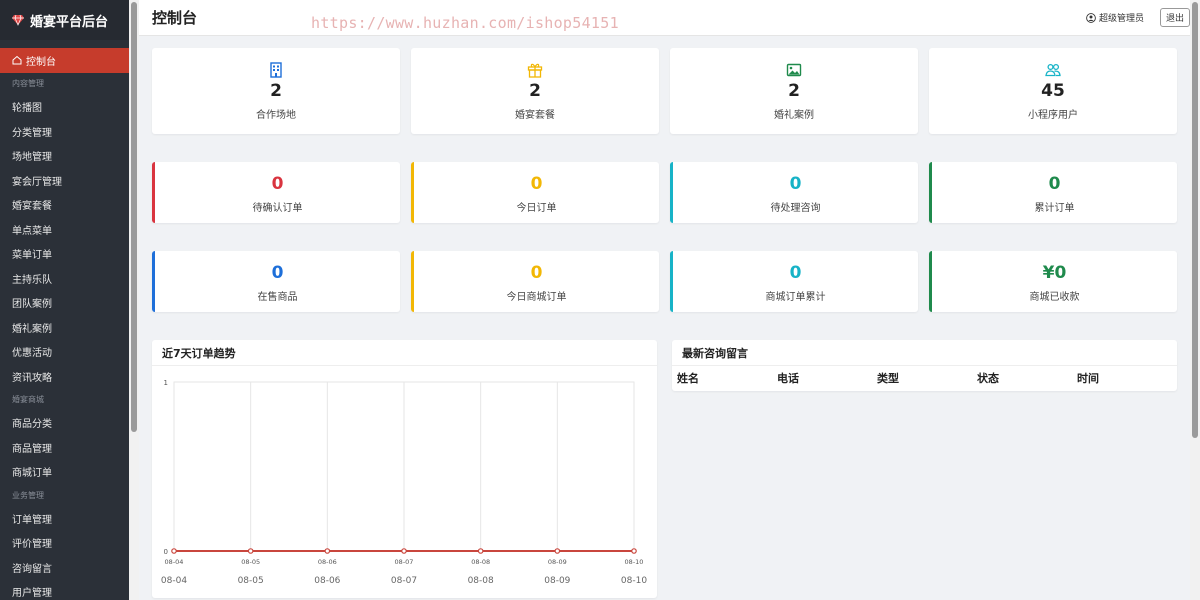 The image size is (1200, 600). What do you see at coordinates (276, 70) in the screenshot?
I see `building-icon` at bounding box center [276, 70].